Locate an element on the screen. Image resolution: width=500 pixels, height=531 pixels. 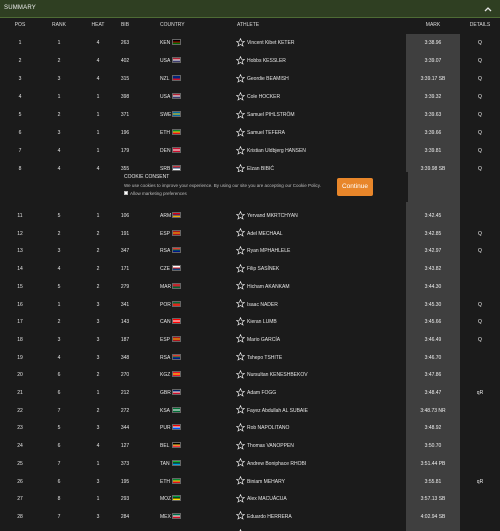
cell-country: USA is located at coordinates (165, 61).